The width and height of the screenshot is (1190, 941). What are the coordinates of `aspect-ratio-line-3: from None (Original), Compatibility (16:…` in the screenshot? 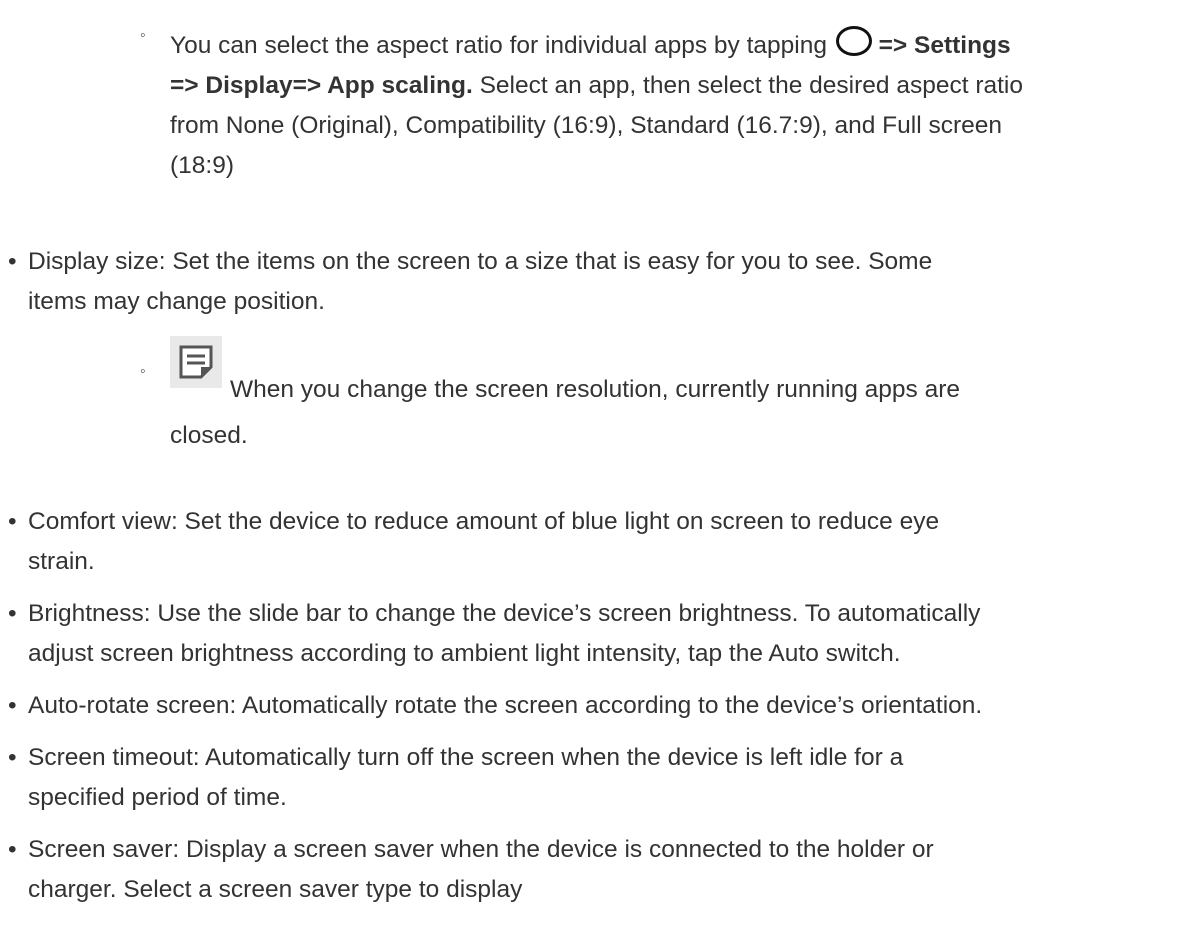 It's located at (586, 125).